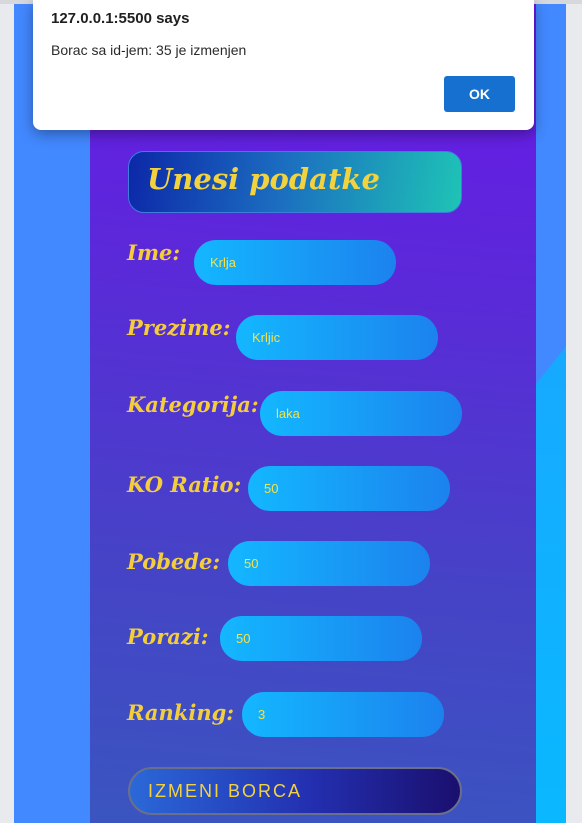 This screenshot has width=582, height=823. Describe the element at coordinates (263, 179) in the screenshot. I see `form-heading: Unesi podatke` at that location.